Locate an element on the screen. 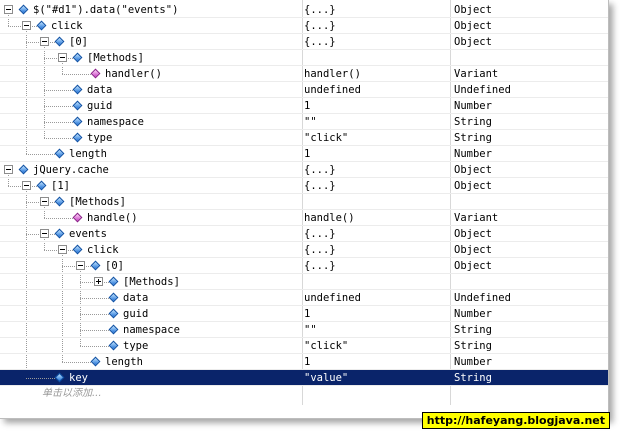  watch-value: "" is located at coordinates (310, 122).